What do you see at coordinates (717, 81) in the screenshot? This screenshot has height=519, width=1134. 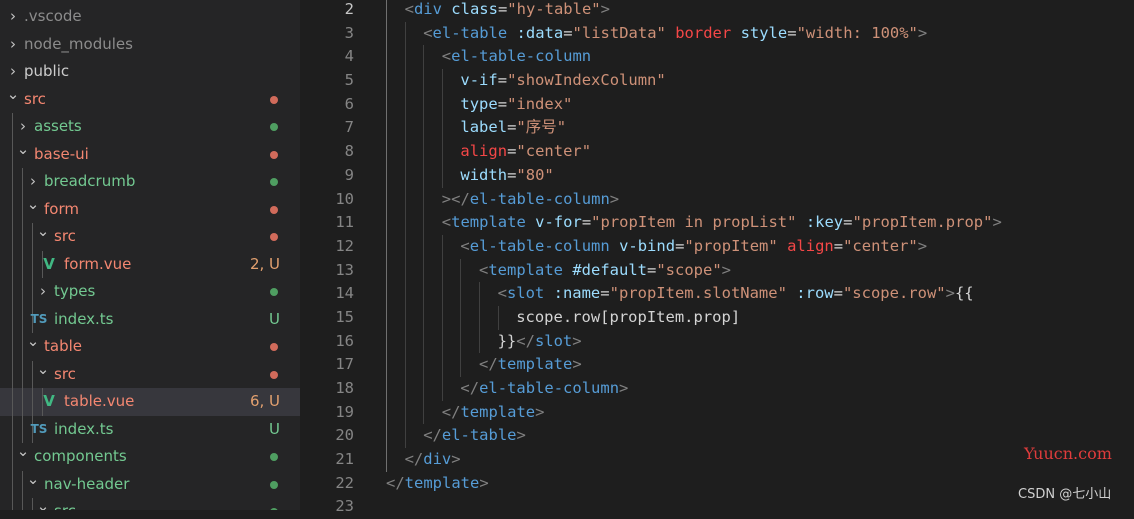 I see `code-line: 5 v-if="showIndexColumn"` at bounding box center [717, 81].